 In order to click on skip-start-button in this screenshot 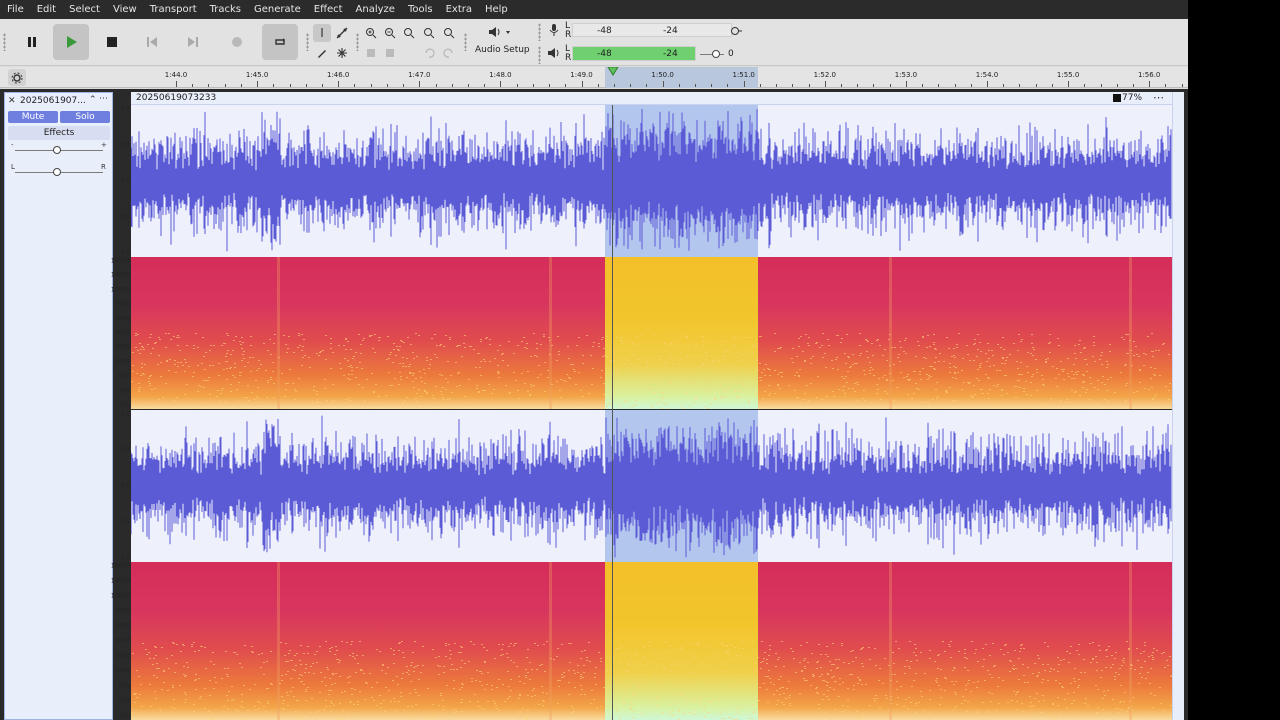, I will do `click(152, 42)`.